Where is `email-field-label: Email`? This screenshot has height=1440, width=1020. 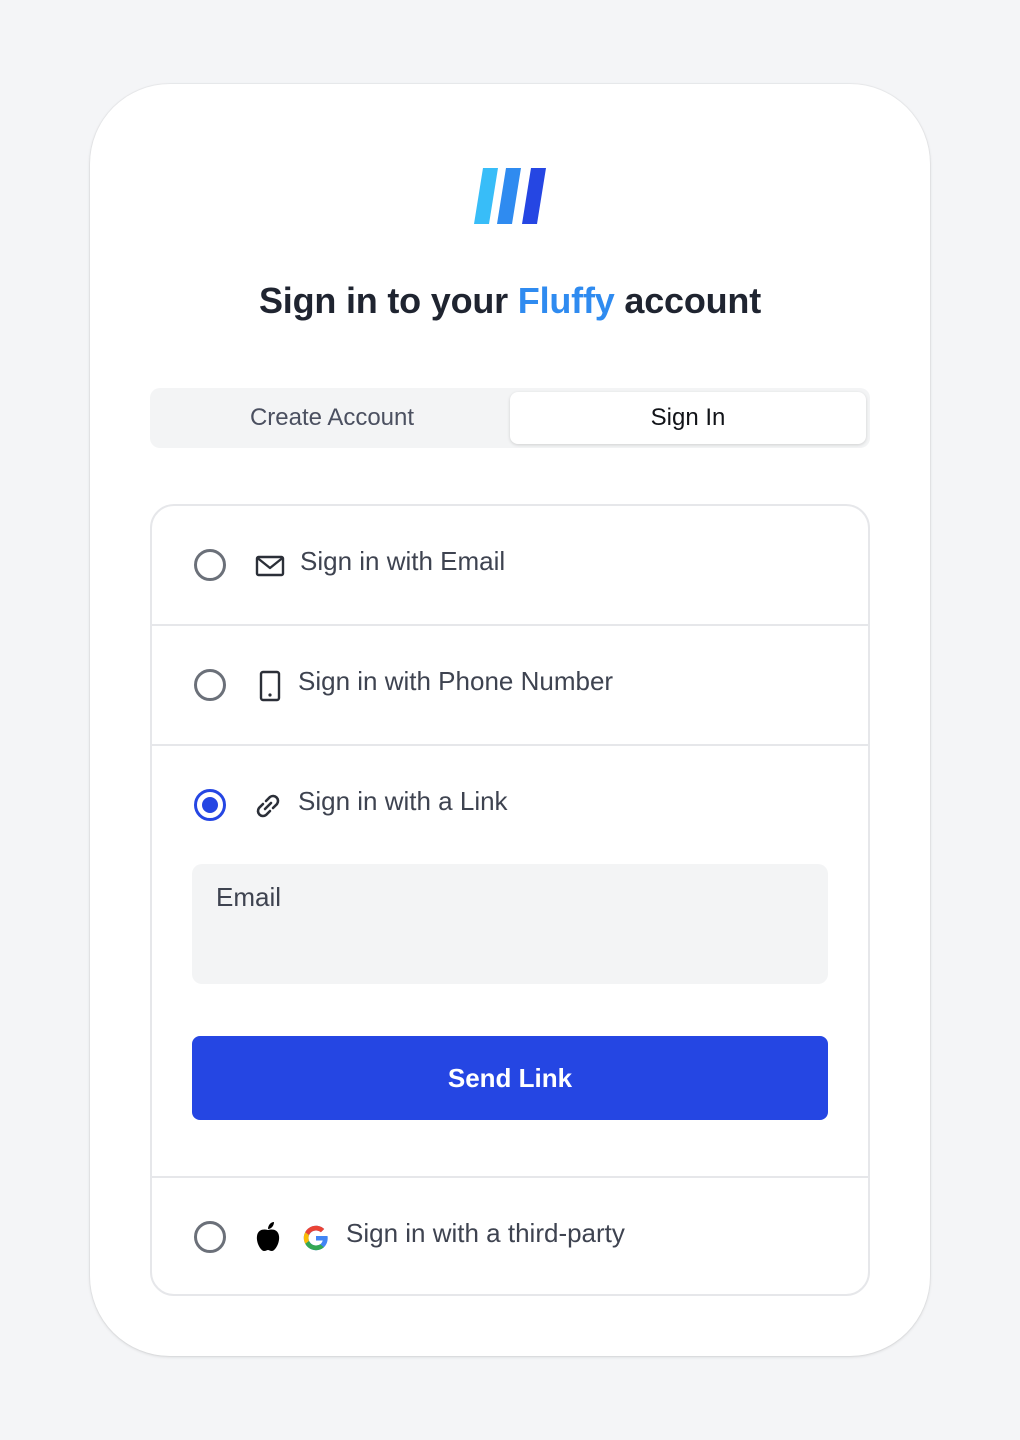 email-field-label: Email is located at coordinates (249, 897).